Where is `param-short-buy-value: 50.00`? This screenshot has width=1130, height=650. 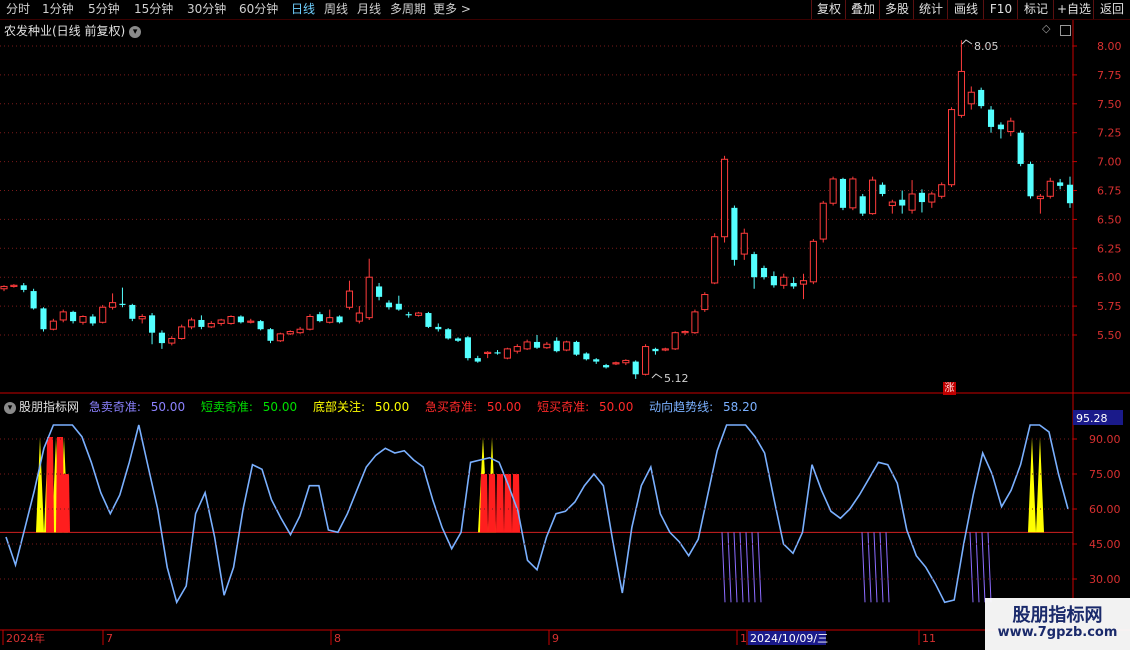
param-short-buy-value: 50.00 is located at coordinates (616, 407).